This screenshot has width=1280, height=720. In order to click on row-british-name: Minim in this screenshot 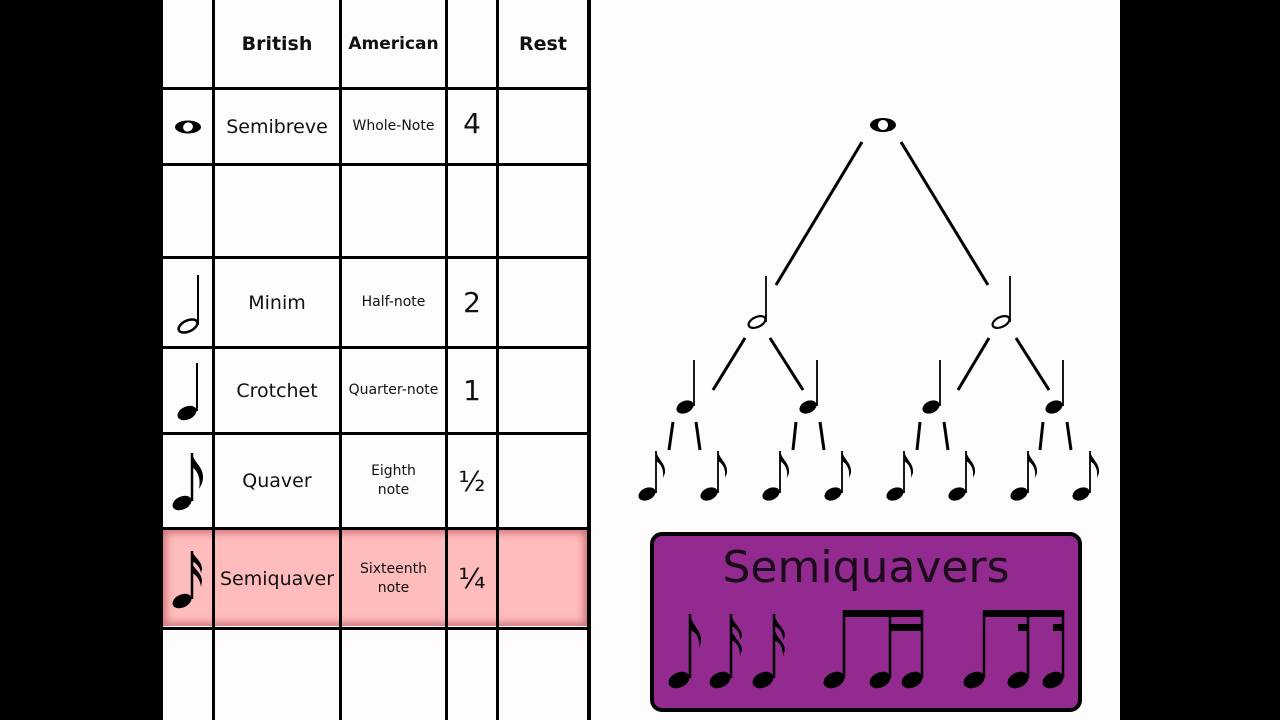, I will do `click(277, 302)`.